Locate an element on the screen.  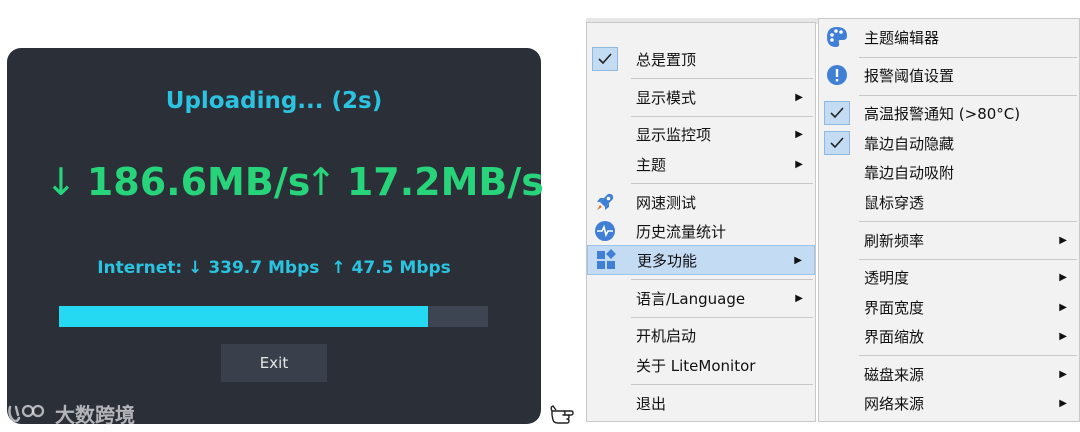
menu-item-alert-threshold: 报警阈值设置 is located at coordinates (949, 75).